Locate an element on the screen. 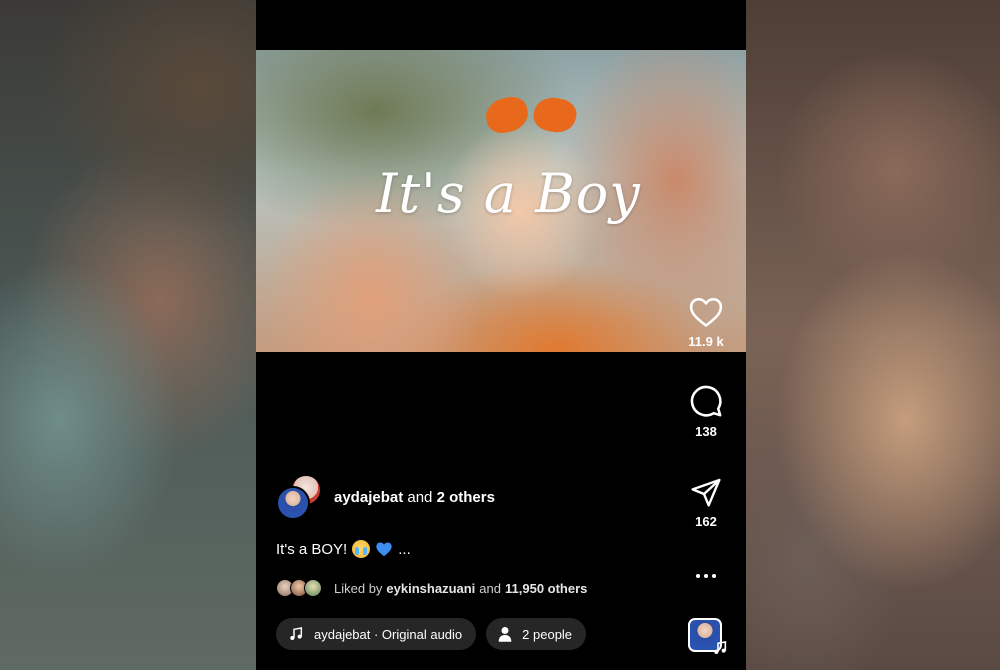 This screenshot has height=670, width=1000. liked-by-joiner: and is located at coordinates (490, 588).